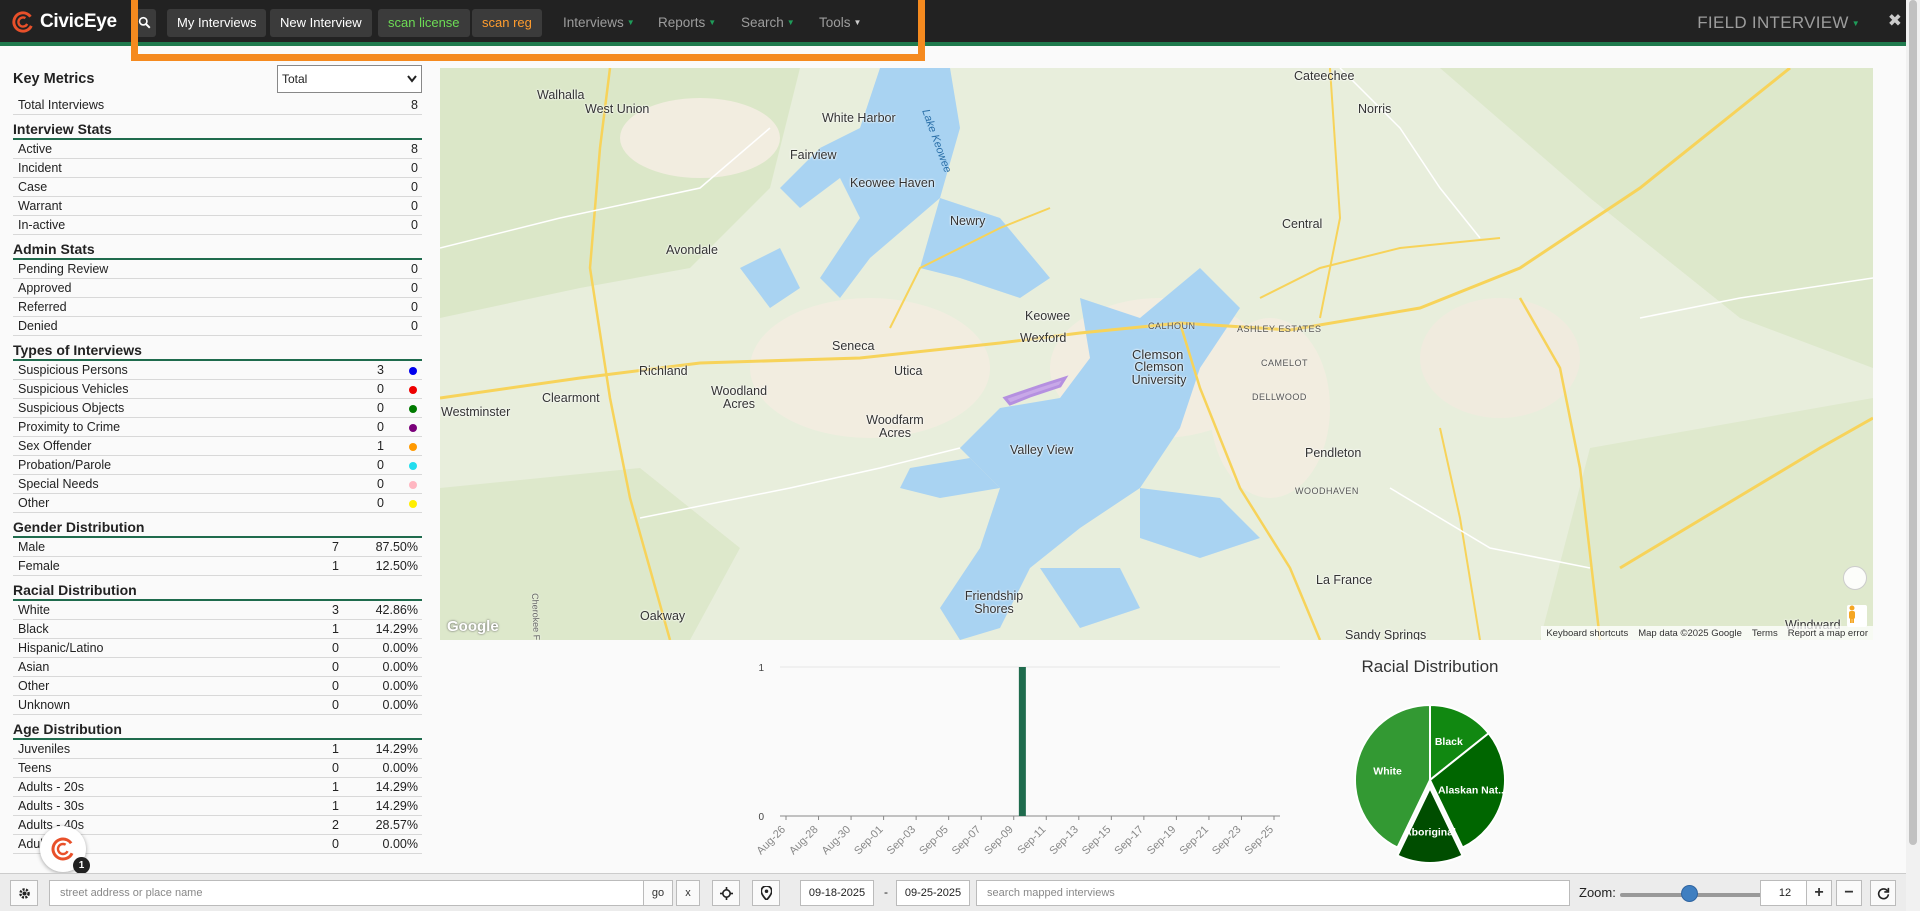  I want to click on stat-row: Warrant 0, so click(217, 206).